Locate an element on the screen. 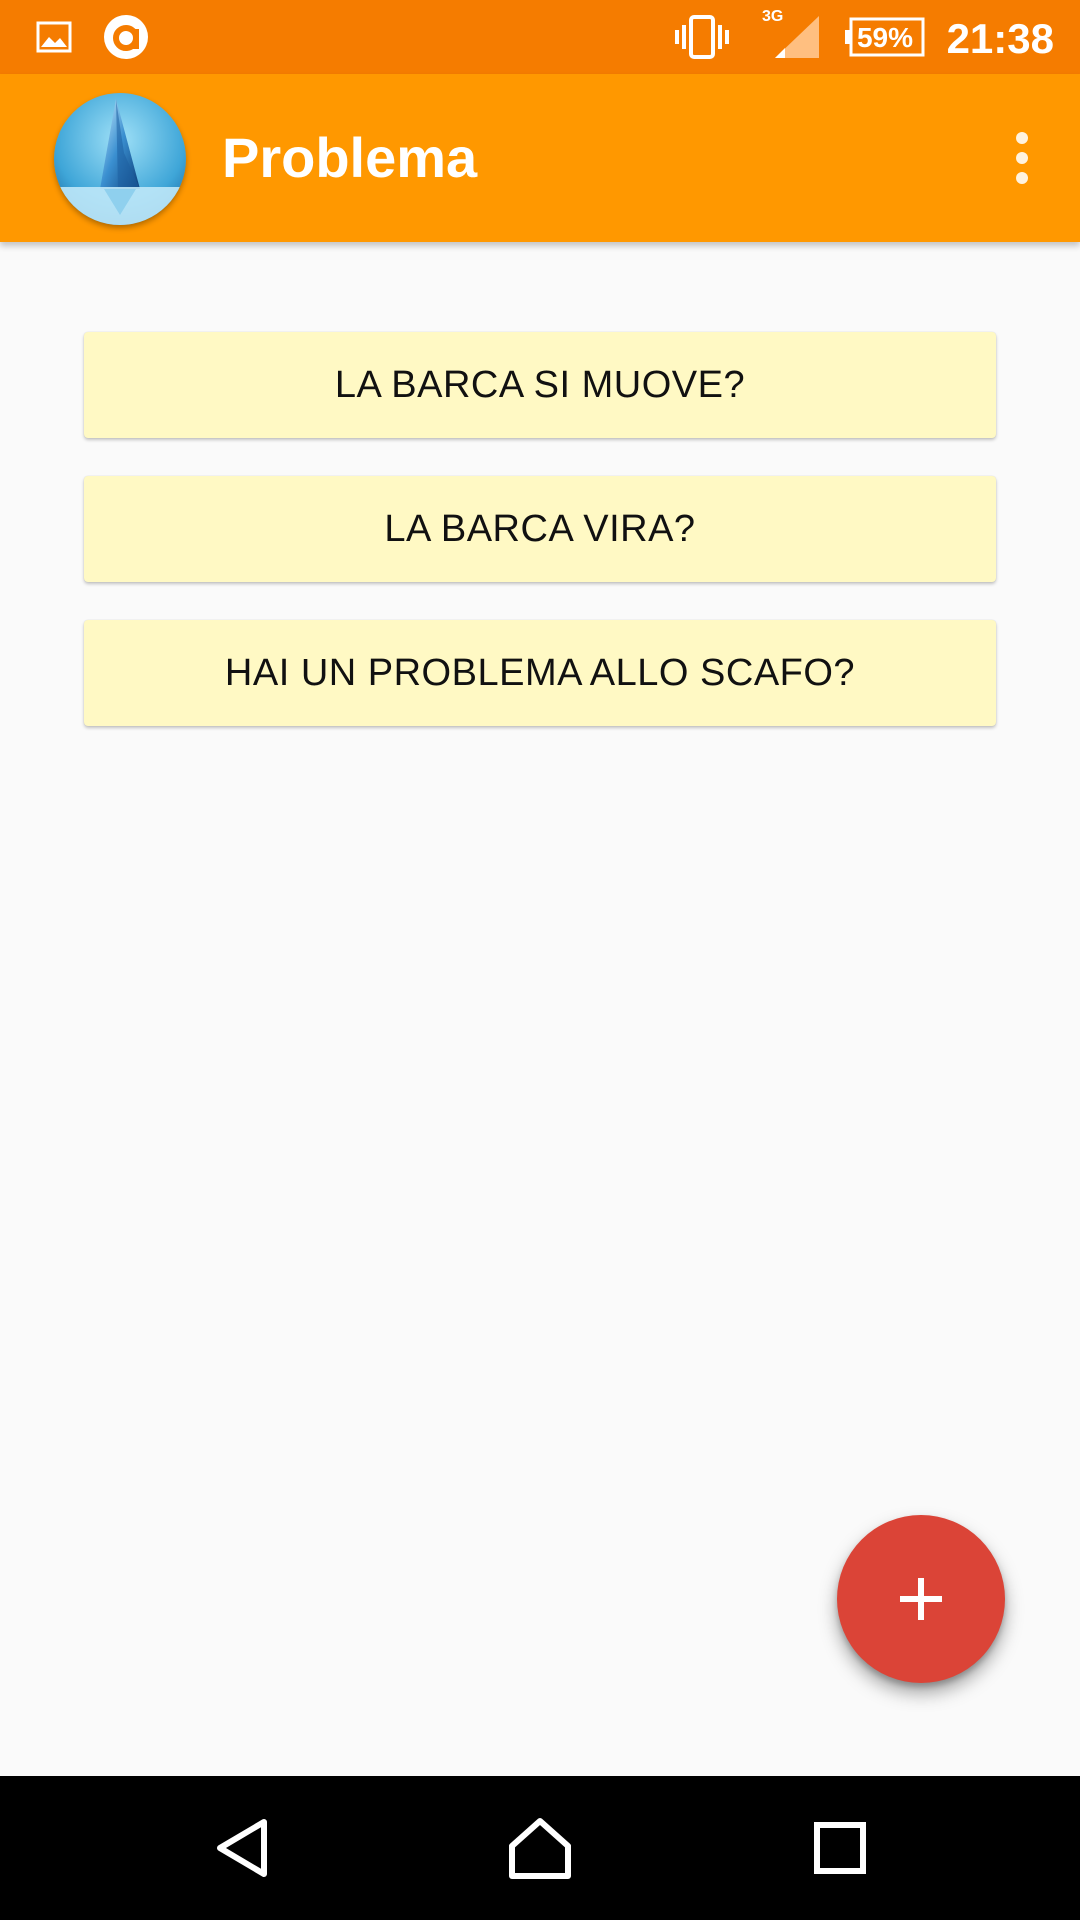 This screenshot has width=1080, height=1920. back-icon is located at coordinates (242, 1848).